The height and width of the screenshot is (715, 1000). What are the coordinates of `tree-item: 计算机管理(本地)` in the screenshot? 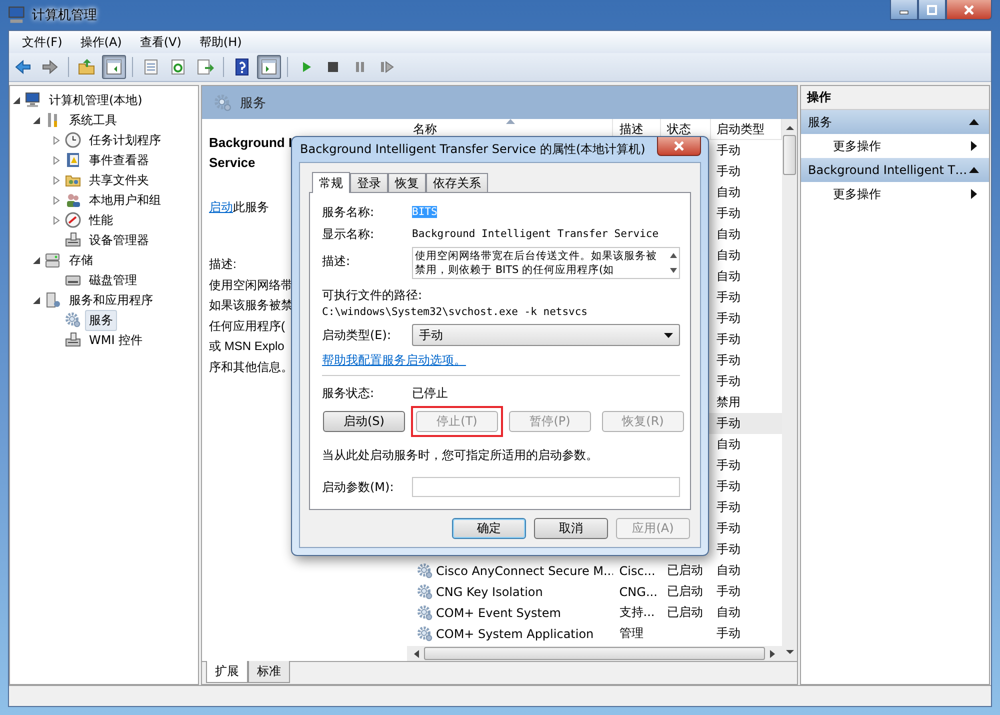 It's located at (95, 100).